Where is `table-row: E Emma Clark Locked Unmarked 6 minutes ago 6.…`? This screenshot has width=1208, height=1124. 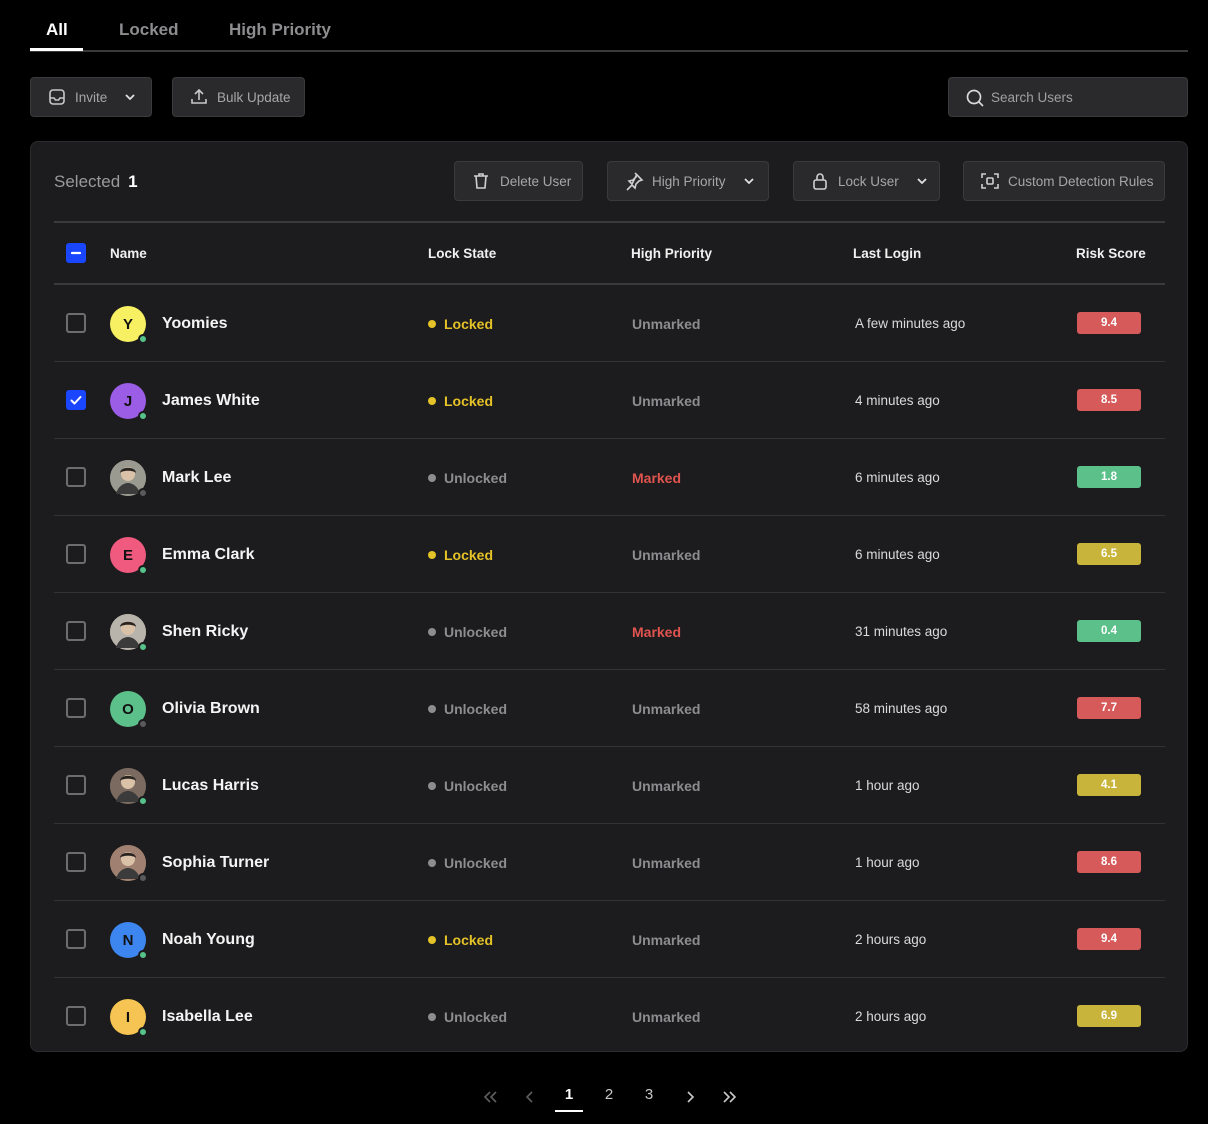
table-row: E Emma Clark Locked Unmarked 6 minutes ago 6.… is located at coordinates (609, 554).